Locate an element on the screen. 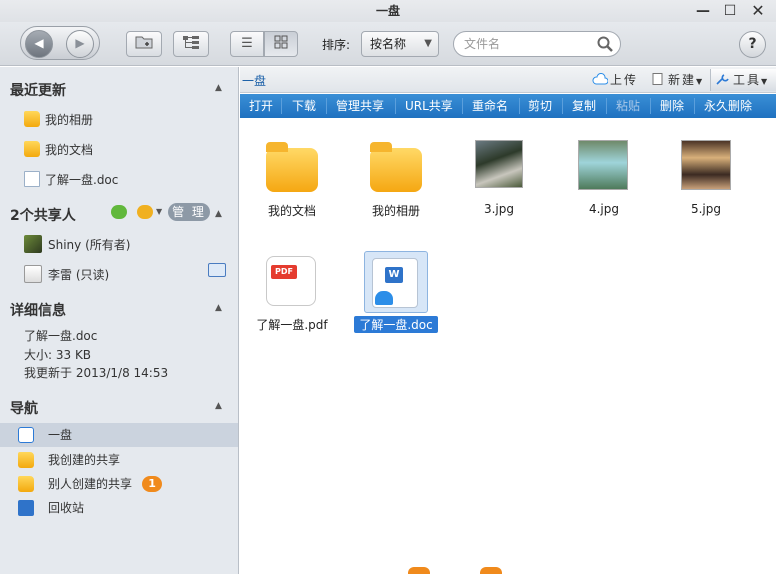  word-doc-icon is located at coordinates (32, 179).